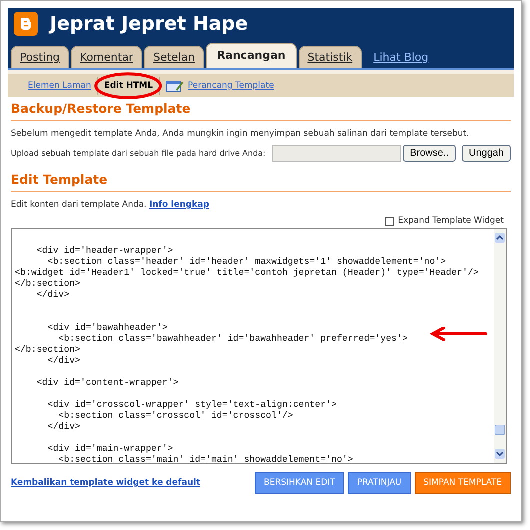 This screenshot has width=530, height=530. I want to click on upload-button: Unggah, so click(486, 153).